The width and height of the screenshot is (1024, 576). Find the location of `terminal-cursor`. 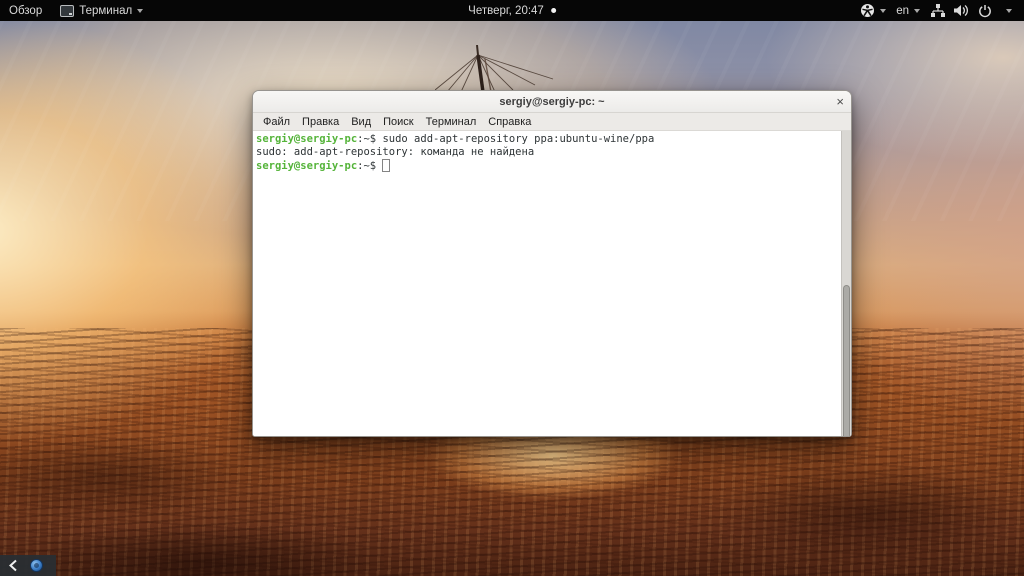

terminal-cursor is located at coordinates (386, 165).